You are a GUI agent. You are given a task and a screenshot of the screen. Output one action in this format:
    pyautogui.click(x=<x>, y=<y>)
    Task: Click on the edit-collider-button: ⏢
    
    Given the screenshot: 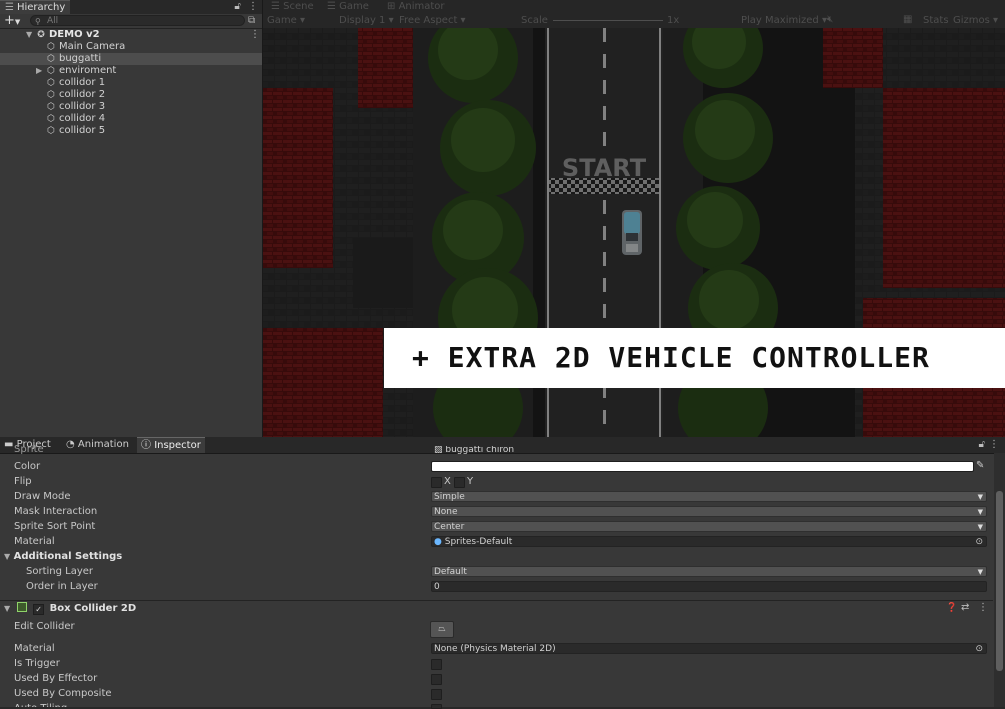 What is the action you would take?
    pyautogui.click(x=442, y=629)
    